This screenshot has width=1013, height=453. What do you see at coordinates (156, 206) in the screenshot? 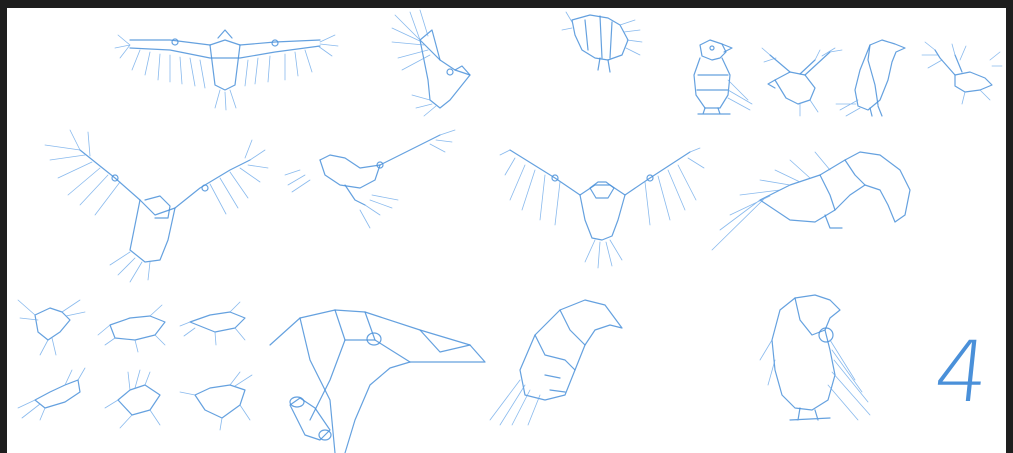
I see `bird-diving-wings-up` at bounding box center [156, 206].